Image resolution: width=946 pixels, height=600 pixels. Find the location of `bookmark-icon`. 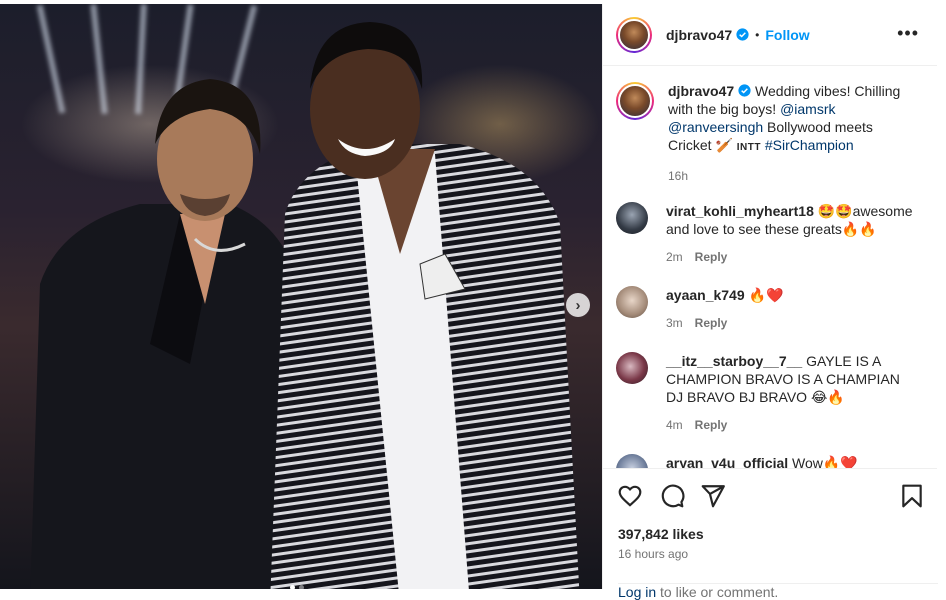

bookmark-icon is located at coordinates (912, 496).